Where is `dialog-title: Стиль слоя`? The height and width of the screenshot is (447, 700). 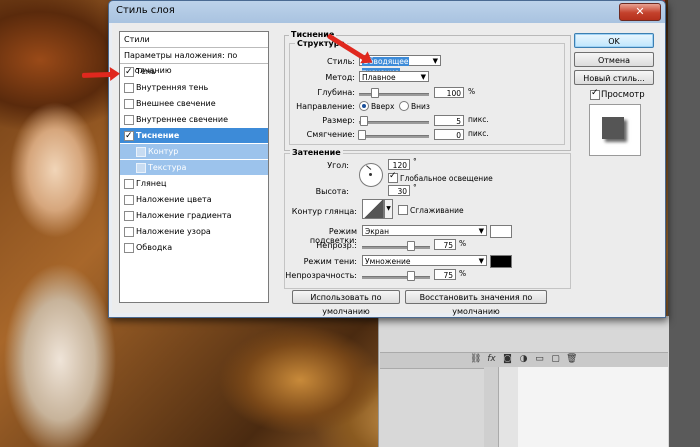 dialog-title: Стиль слоя is located at coordinates (145, 10).